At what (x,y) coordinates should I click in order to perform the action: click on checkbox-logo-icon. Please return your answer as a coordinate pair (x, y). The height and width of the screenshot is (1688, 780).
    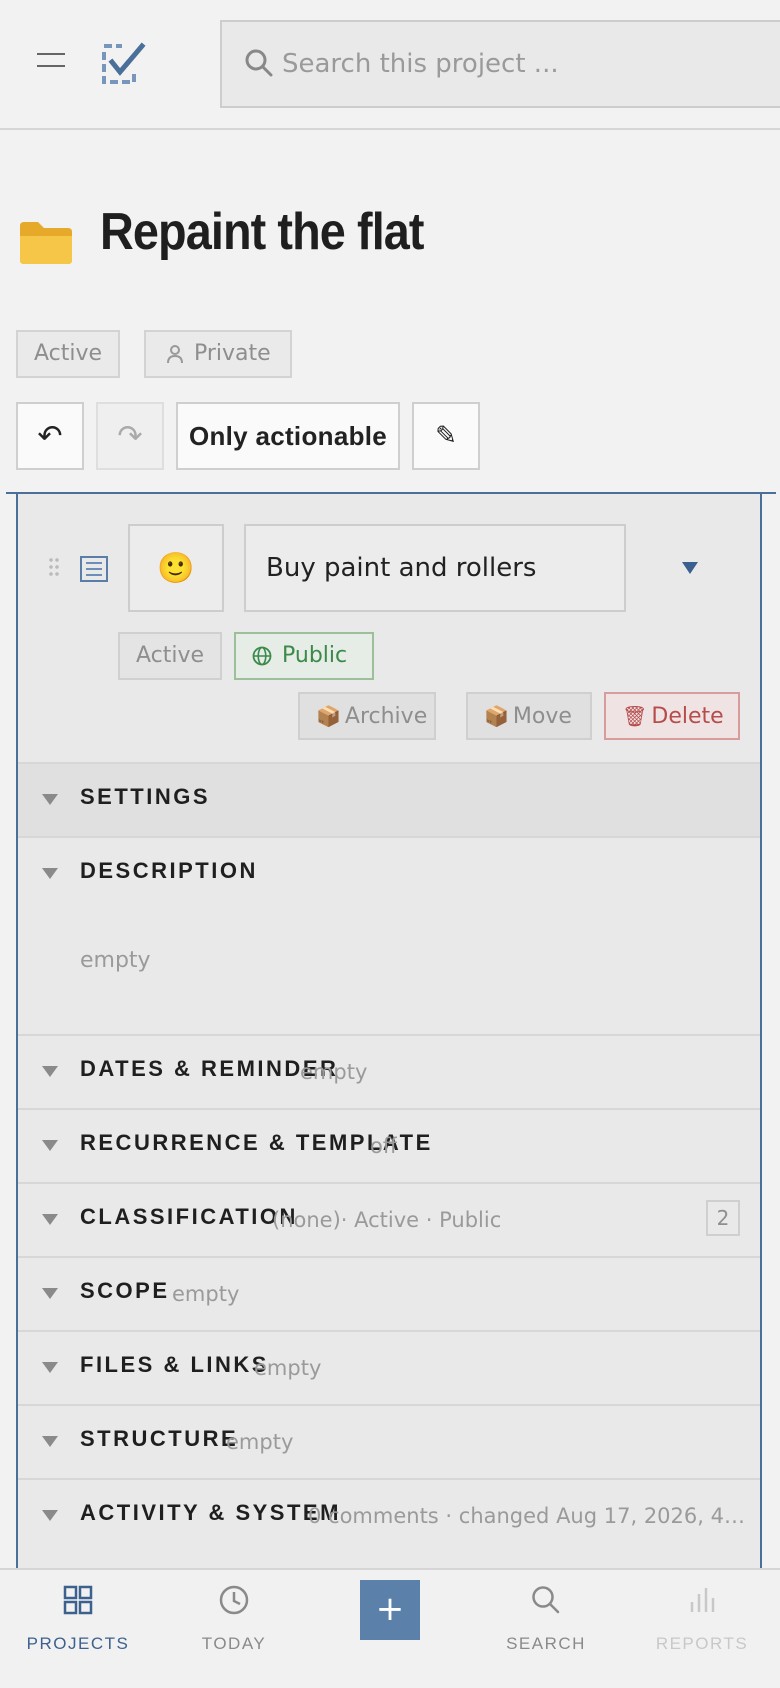
    Looking at the image, I should click on (123, 64).